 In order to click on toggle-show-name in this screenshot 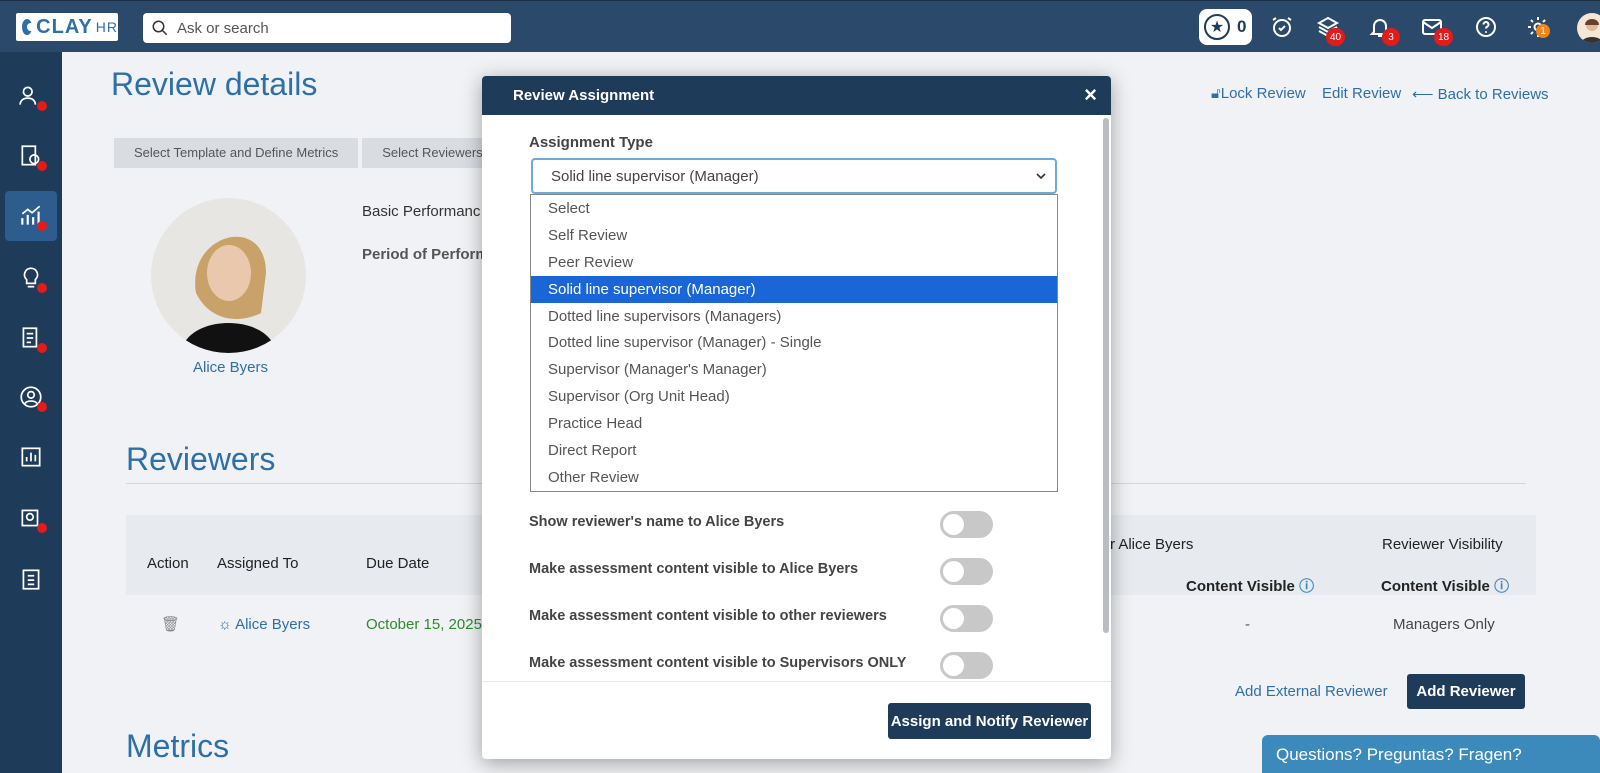, I will do `click(966, 524)`.